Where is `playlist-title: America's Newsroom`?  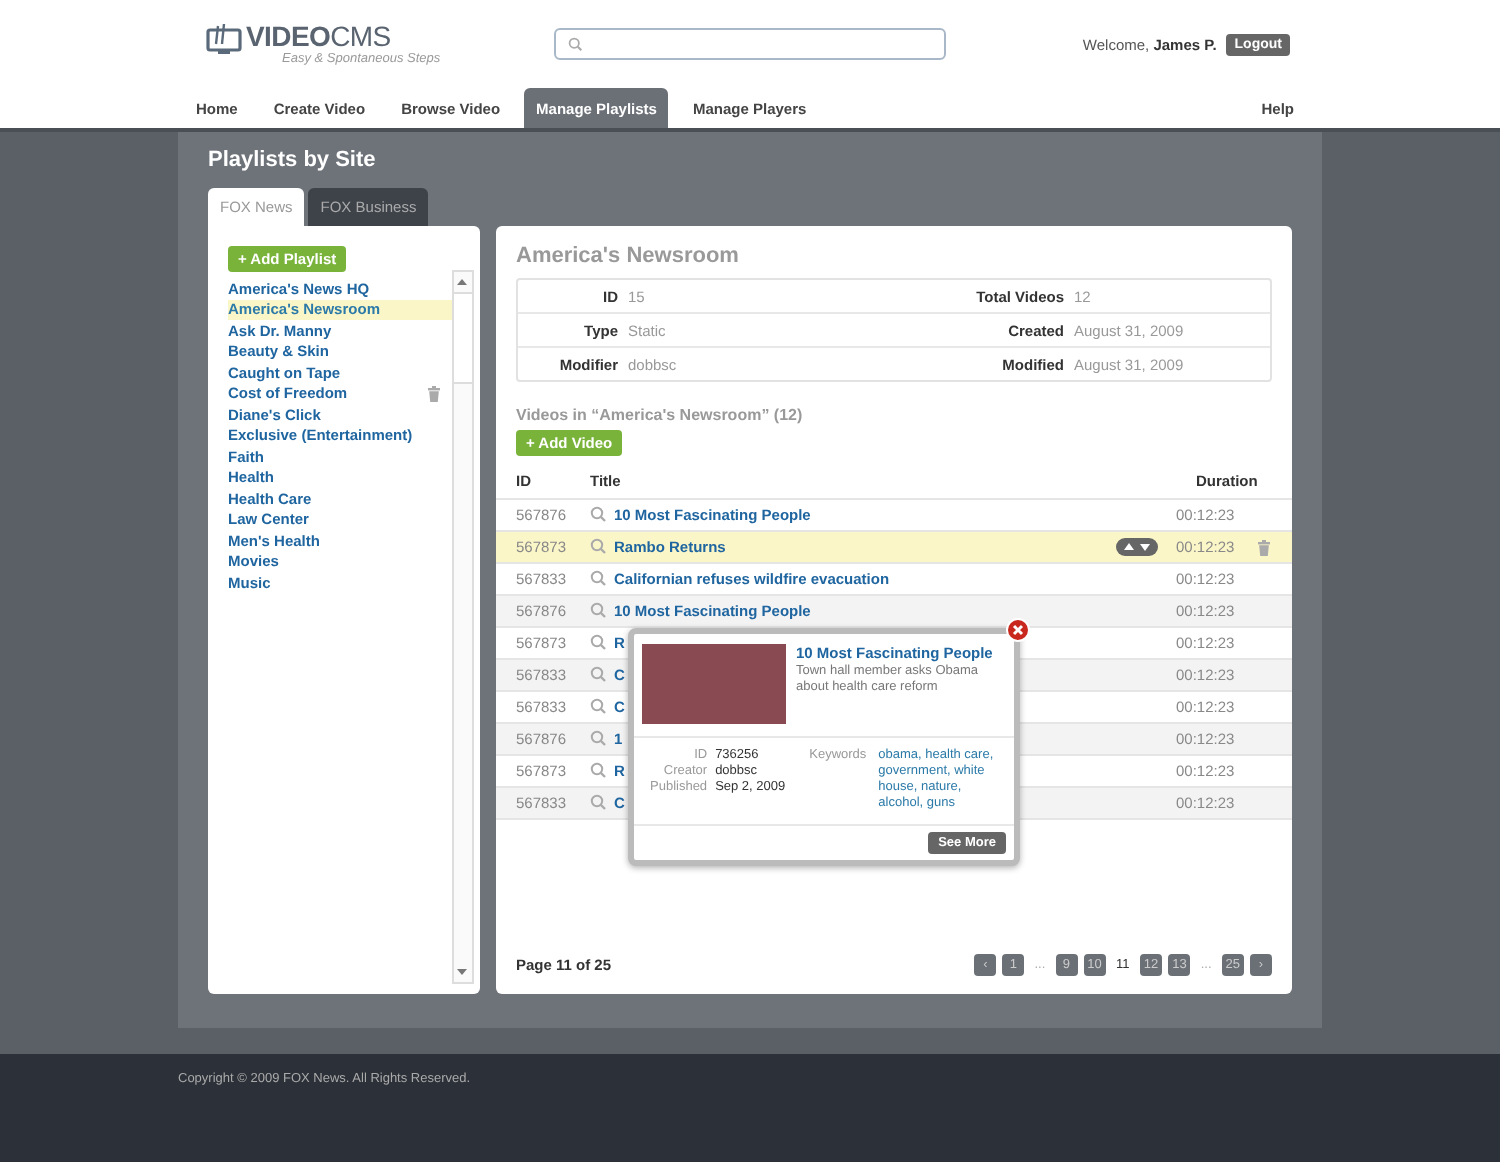
playlist-title: America's Newsroom is located at coordinates (628, 258).